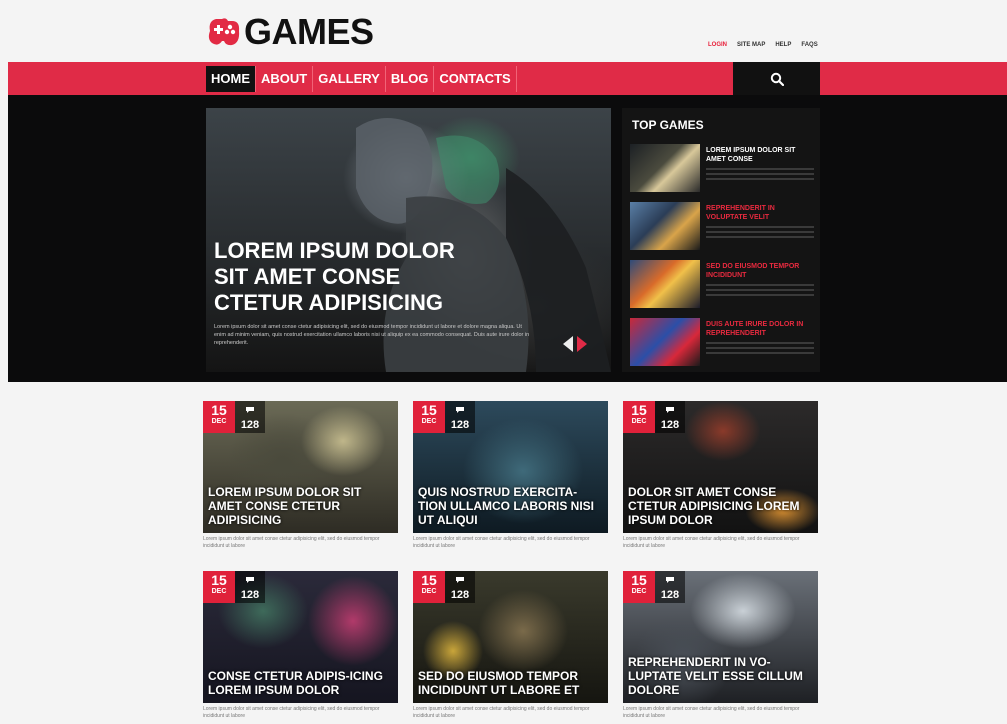 The height and width of the screenshot is (724, 1007). Describe the element at coordinates (475, 79) in the screenshot. I see `nav-contacts: CONTACTS` at that location.